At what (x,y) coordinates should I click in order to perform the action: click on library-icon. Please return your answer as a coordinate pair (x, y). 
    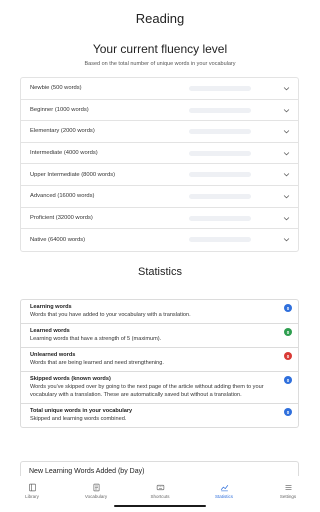
    Looking at the image, I should click on (32, 487).